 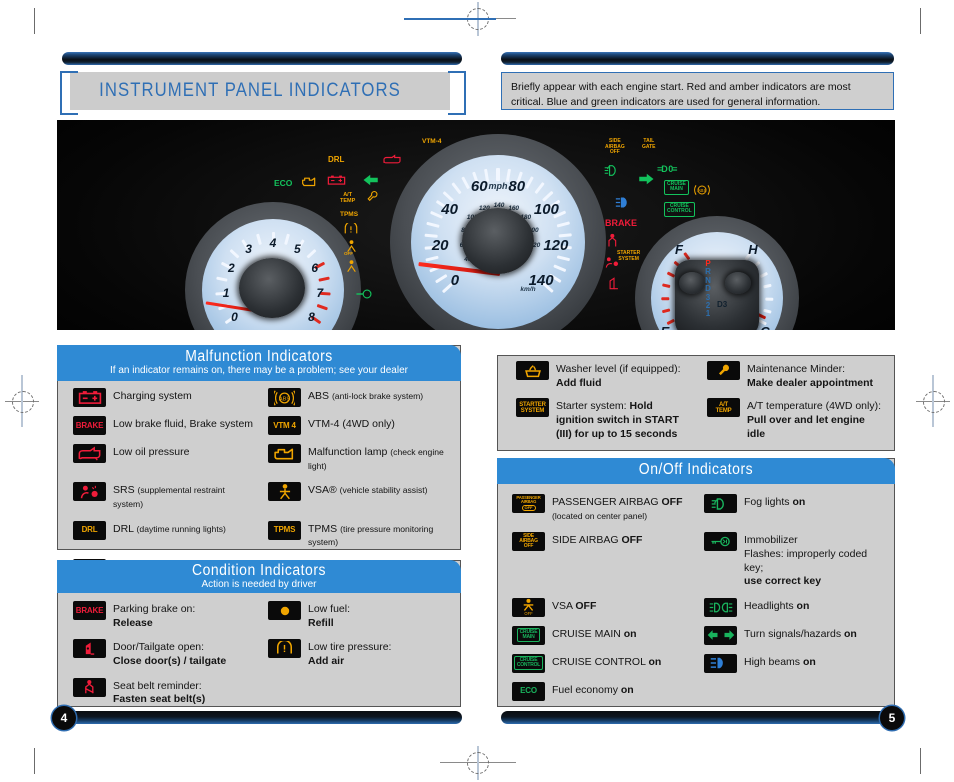 I want to click on list-item: BRAKE Low brake fluid, Brake system, so click(x=163, y=425).